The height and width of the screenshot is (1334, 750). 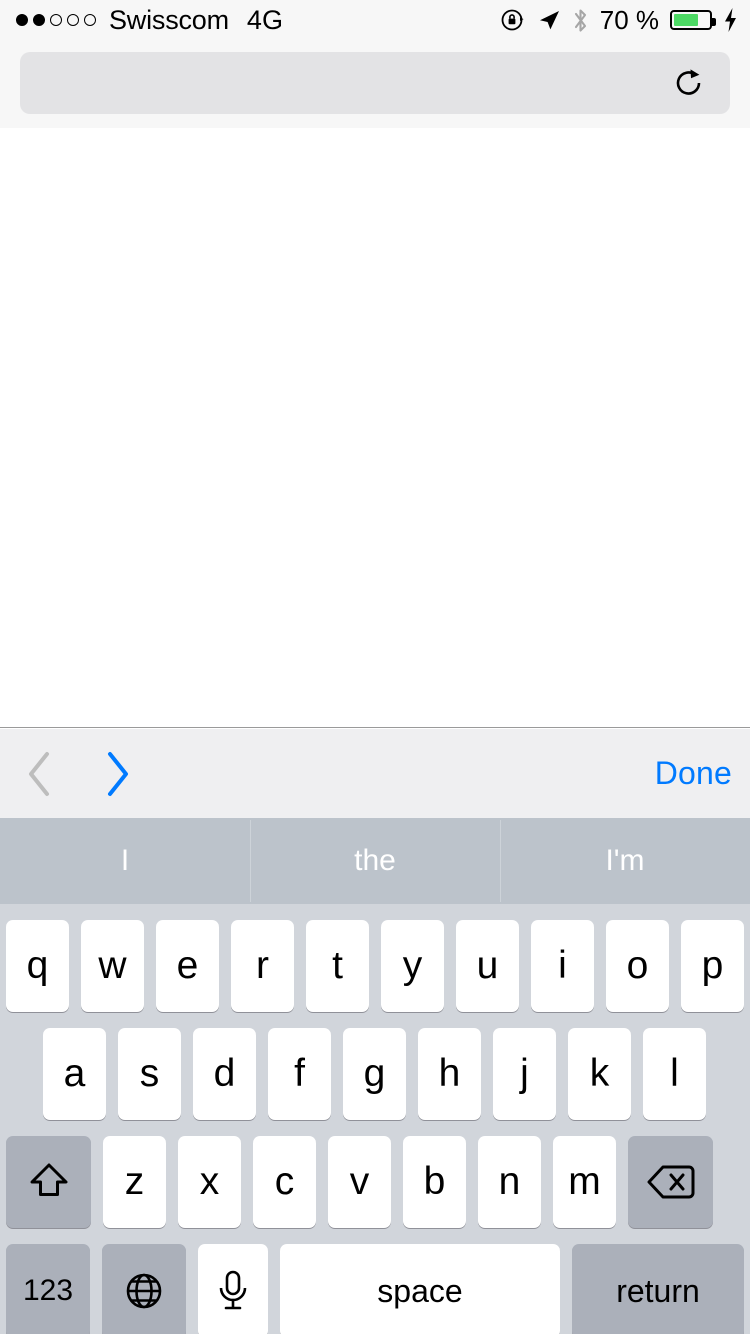 I want to click on key-b: b, so click(x=434, y=1182).